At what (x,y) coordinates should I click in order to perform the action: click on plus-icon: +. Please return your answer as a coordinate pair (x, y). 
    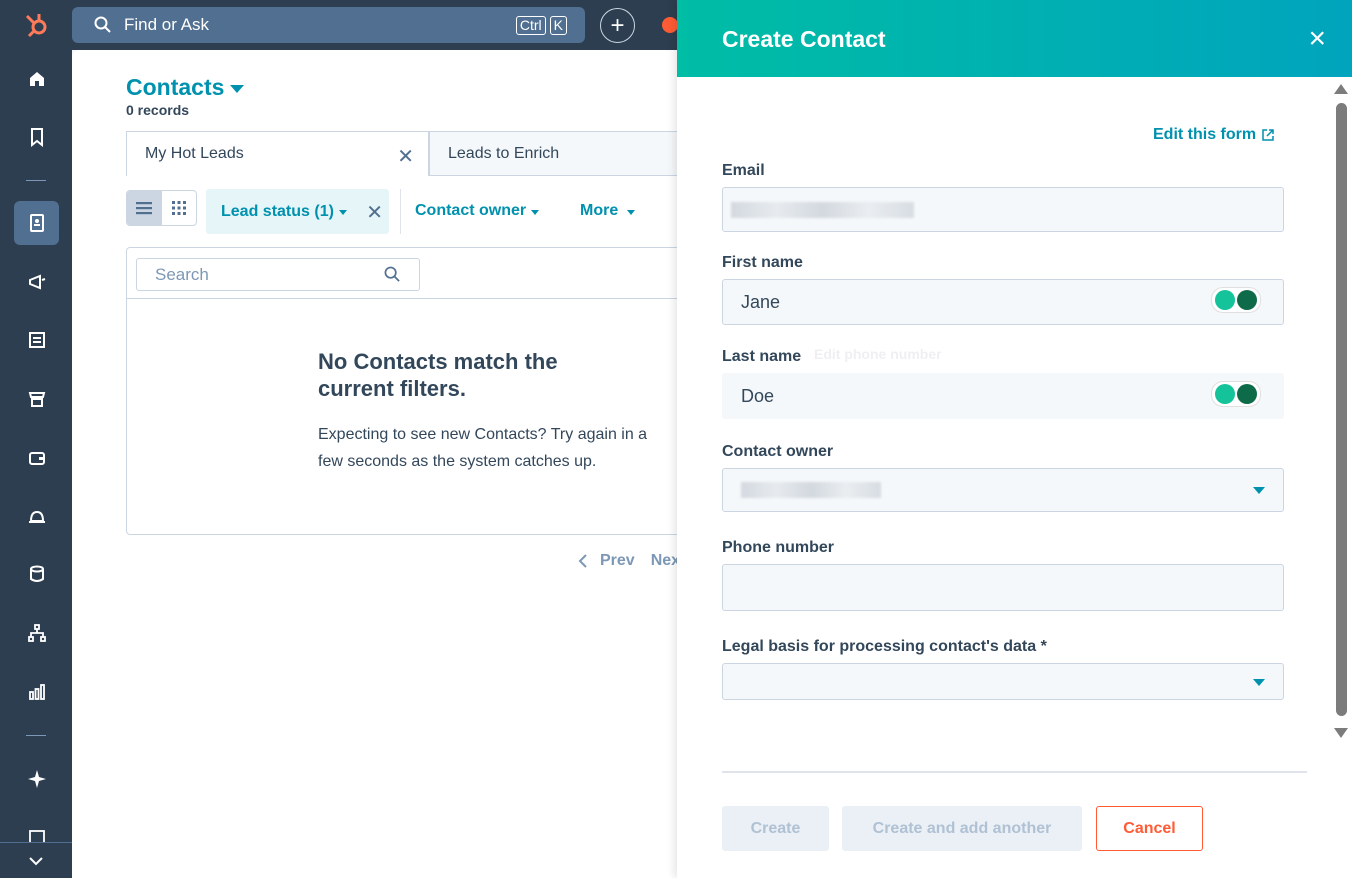
    Looking at the image, I should click on (617, 25).